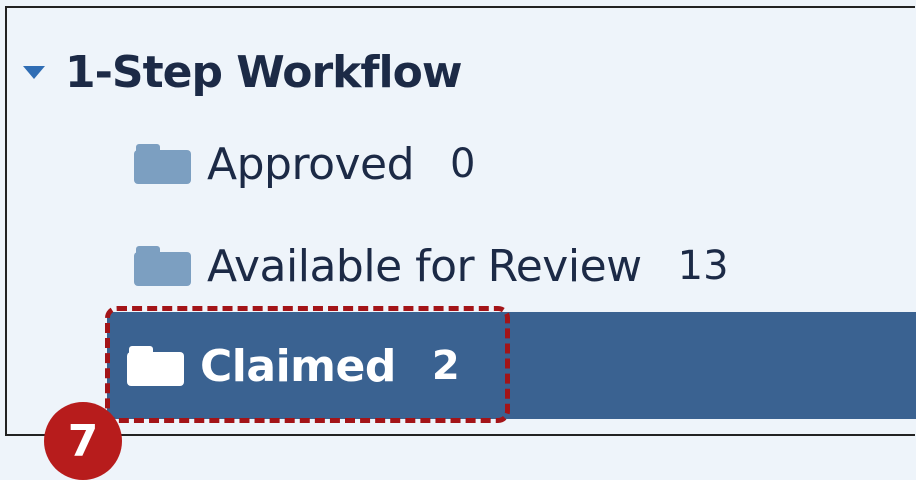  What do you see at coordinates (83, 441) in the screenshot?
I see `callout-number-badge: 7` at bounding box center [83, 441].